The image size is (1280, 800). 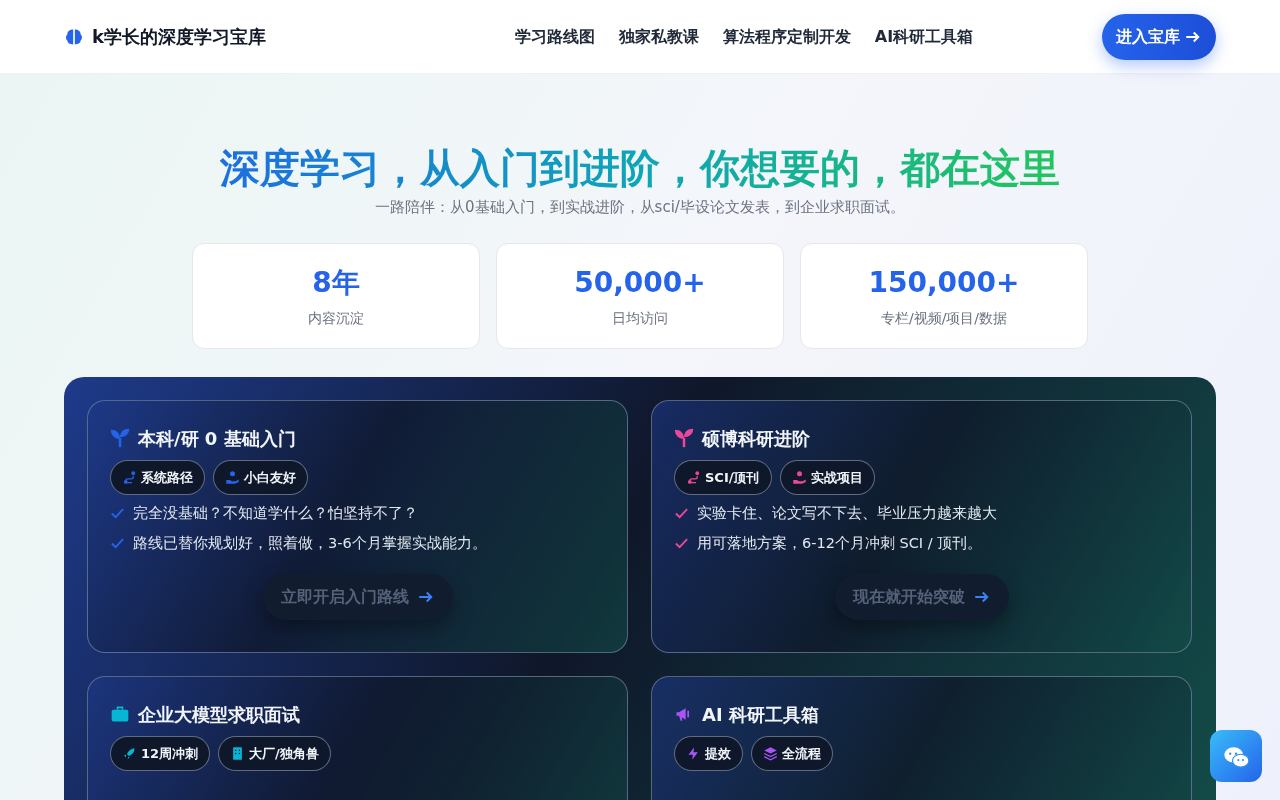 I want to click on stat-value: 8年, so click(x=336, y=283).